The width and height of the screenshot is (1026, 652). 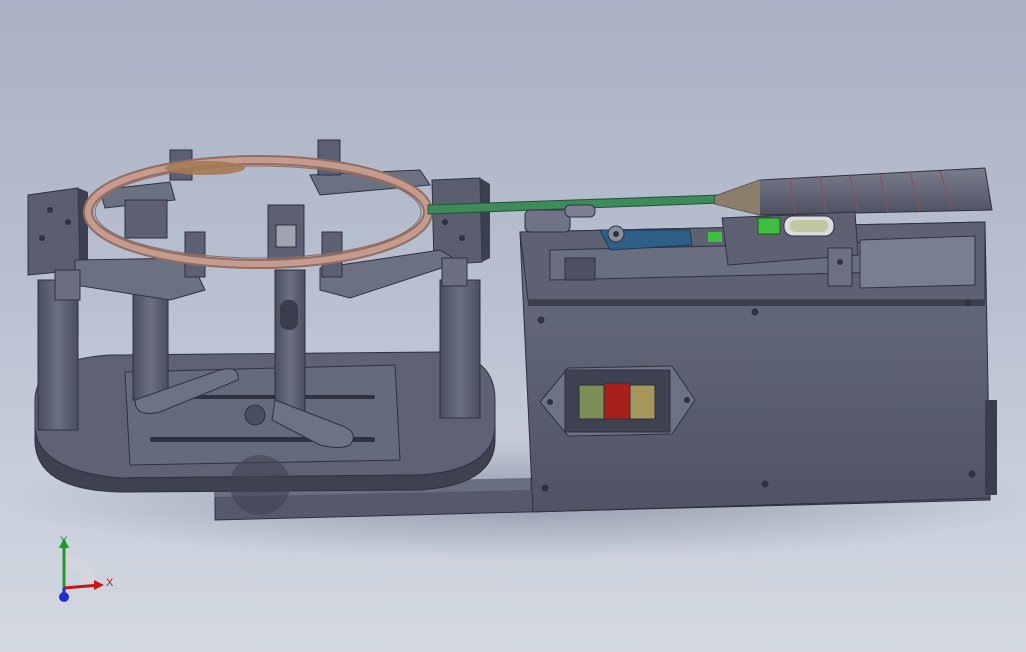 I want to click on racket-handle-grip, so click(x=853, y=191).